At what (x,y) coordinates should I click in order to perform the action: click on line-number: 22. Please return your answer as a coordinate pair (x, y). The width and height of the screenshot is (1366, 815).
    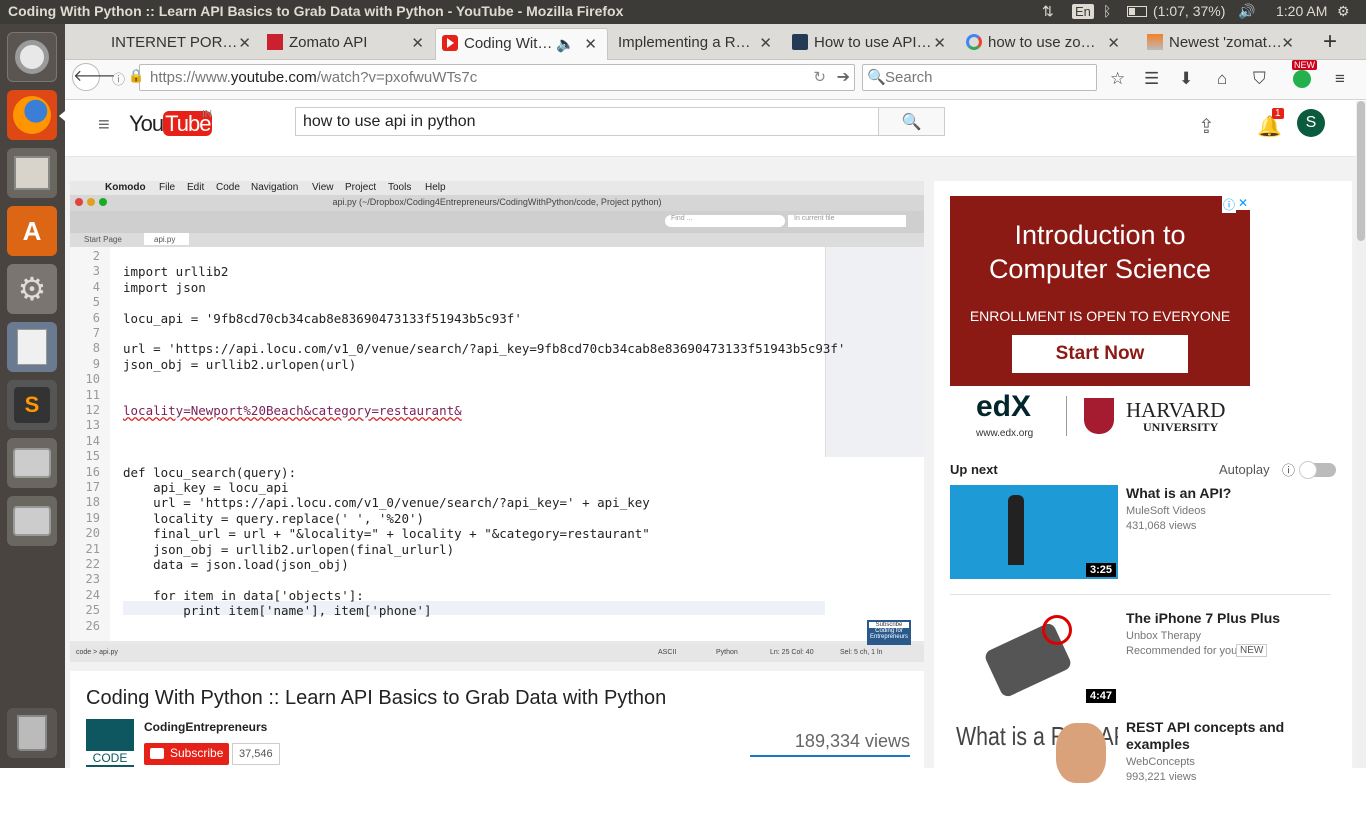
    Looking at the image, I should click on (92, 564).